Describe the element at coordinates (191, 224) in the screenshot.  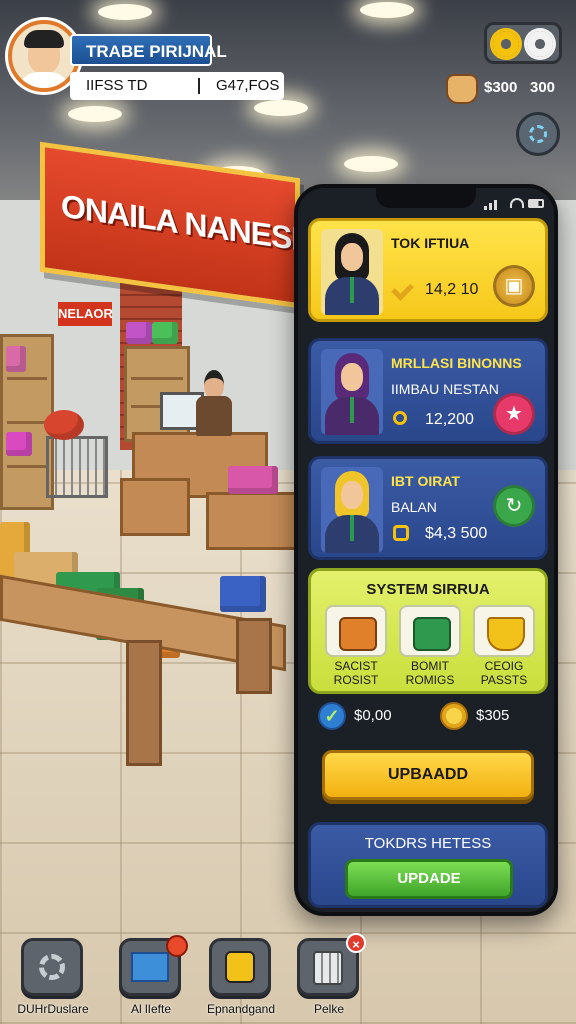
I see `store-sign-text: ONAILA NANESIA` at that location.